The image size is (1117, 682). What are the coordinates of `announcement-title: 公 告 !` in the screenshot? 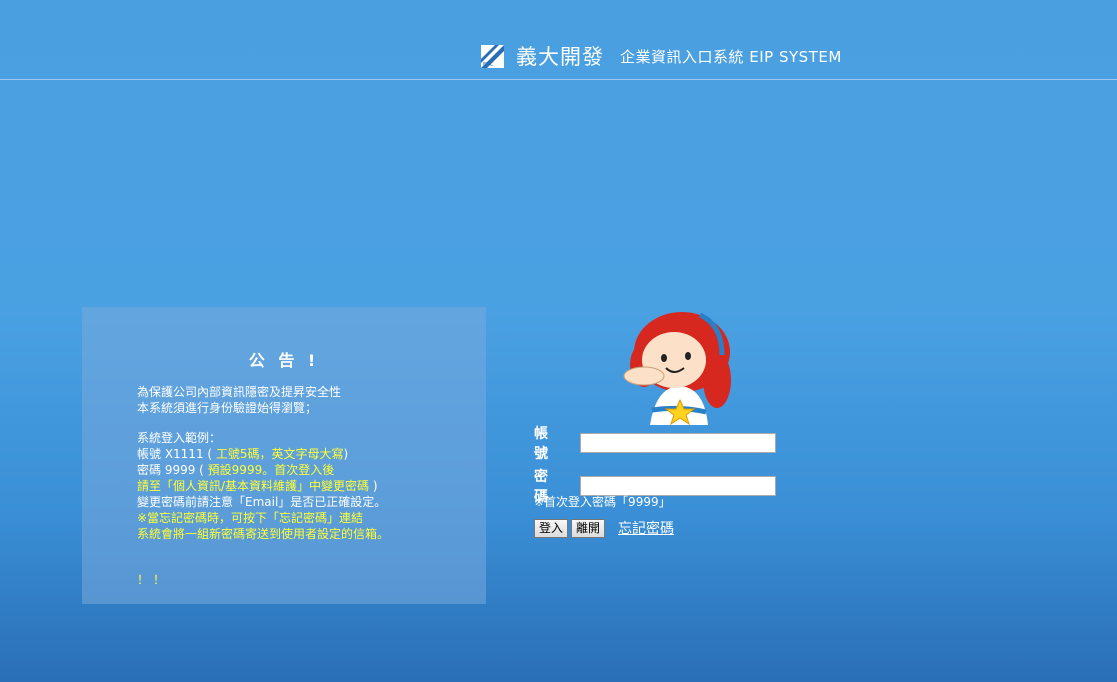 It's located at (284, 360).